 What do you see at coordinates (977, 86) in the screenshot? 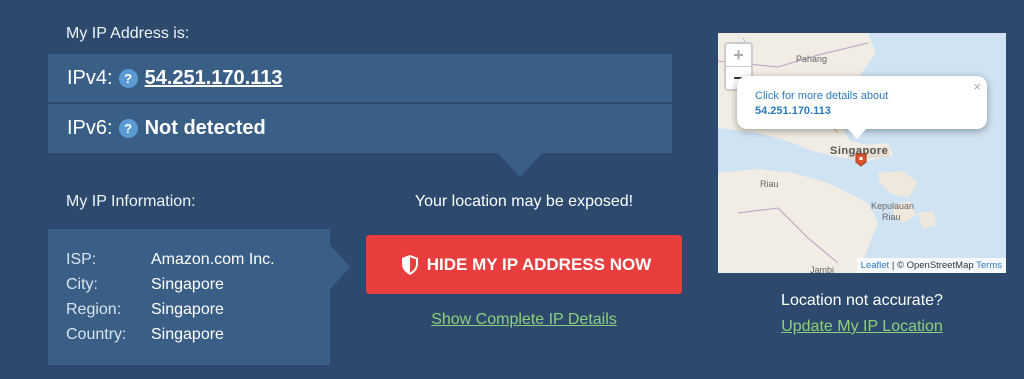
I see `close-icon: ×` at bounding box center [977, 86].